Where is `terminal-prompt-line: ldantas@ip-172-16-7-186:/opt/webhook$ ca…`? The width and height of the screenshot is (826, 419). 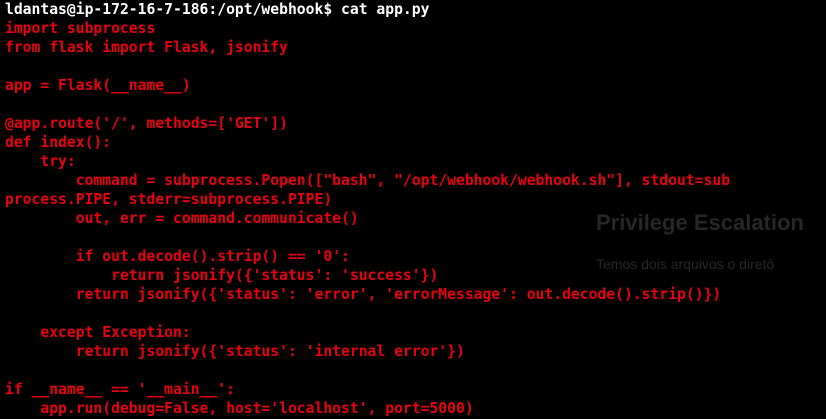 terminal-prompt-line: ldantas@ip-172-16-7-186:/opt/webhook$ ca… is located at coordinates (217, 9).